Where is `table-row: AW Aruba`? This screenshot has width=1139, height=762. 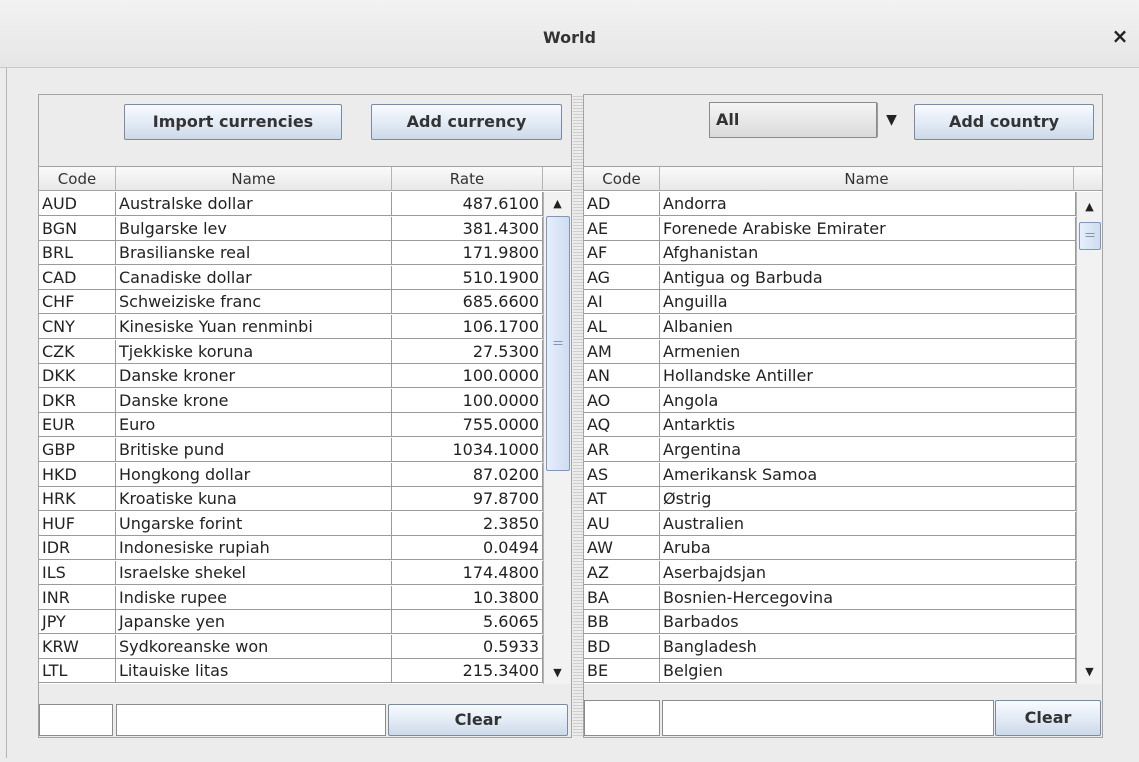 table-row: AW Aruba is located at coordinates (830, 548).